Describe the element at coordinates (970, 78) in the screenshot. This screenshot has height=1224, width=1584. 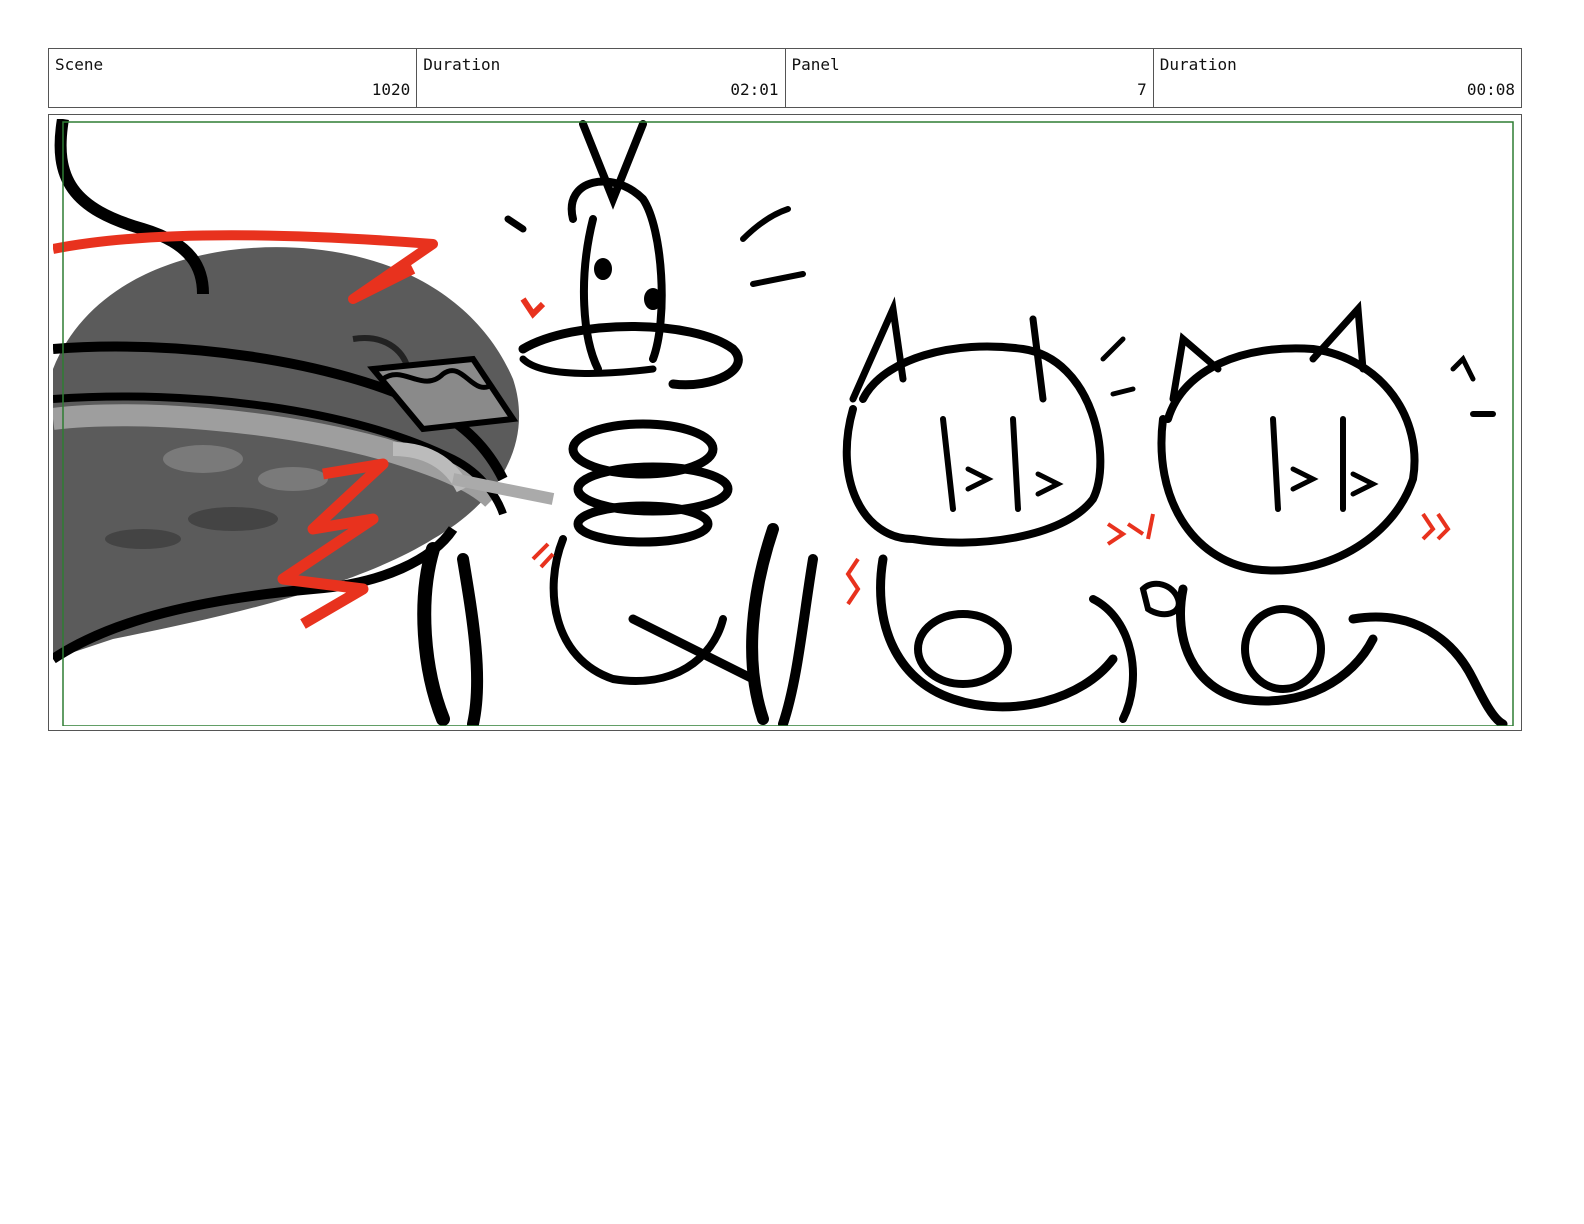
I see `panel-cell: Panel 7` at that location.